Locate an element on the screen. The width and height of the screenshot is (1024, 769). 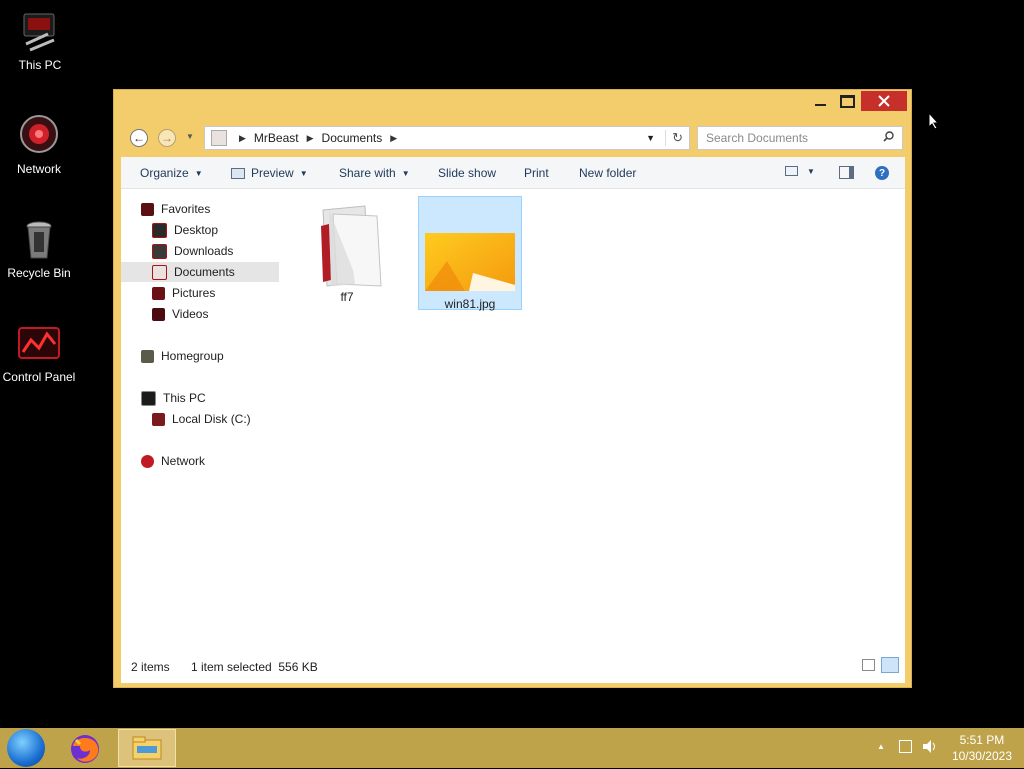
volume-icon is located at coordinates (929, 748).